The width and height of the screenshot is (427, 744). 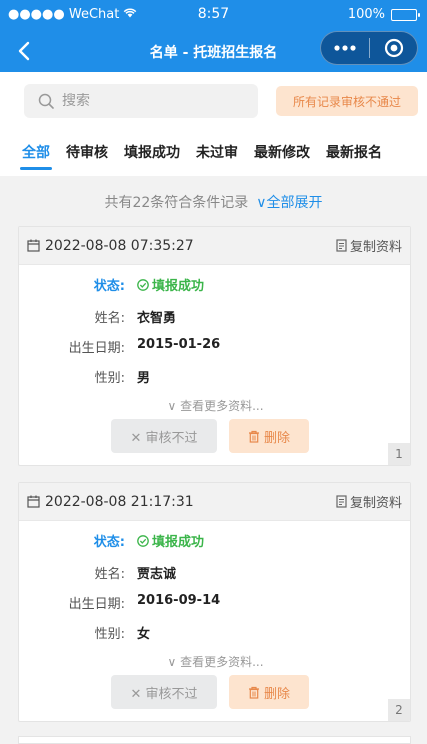 I want to click on name-row: 姓名: 贾志诚, so click(x=214, y=573).